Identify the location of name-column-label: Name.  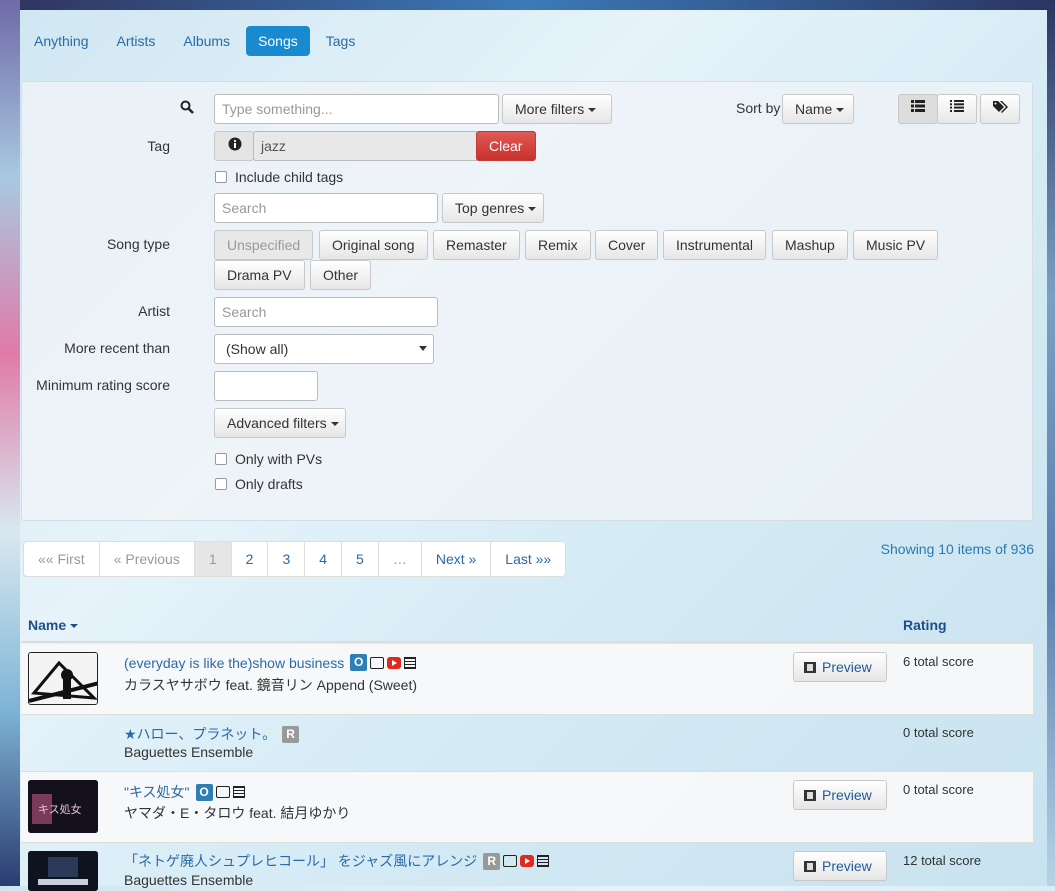
(47, 625).